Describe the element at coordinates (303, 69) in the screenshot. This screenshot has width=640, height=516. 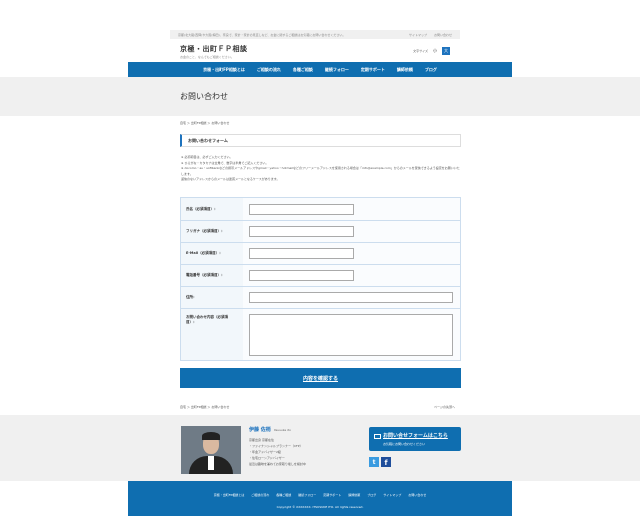
I see `nav-item-consult: 各種ご相談` at that location.